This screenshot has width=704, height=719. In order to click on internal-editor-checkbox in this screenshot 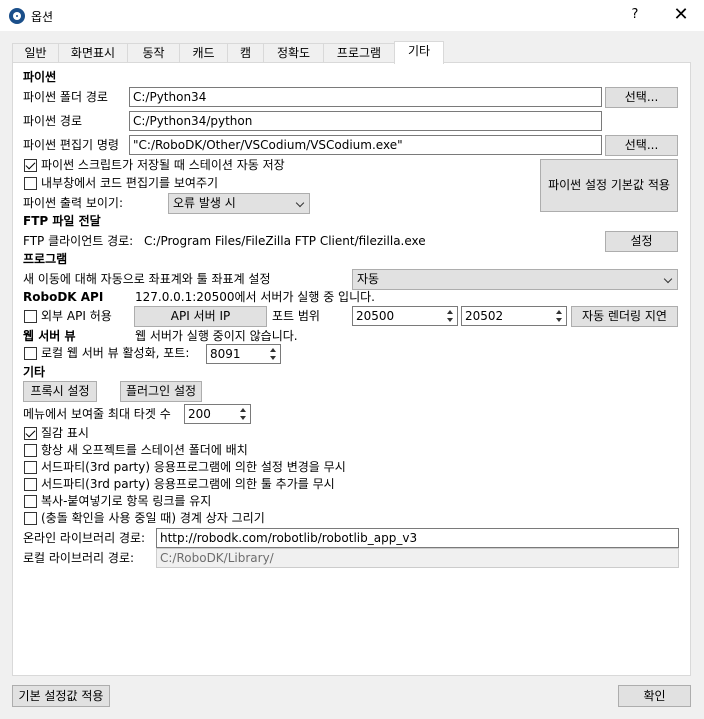, I will do `click(30, 183)`.